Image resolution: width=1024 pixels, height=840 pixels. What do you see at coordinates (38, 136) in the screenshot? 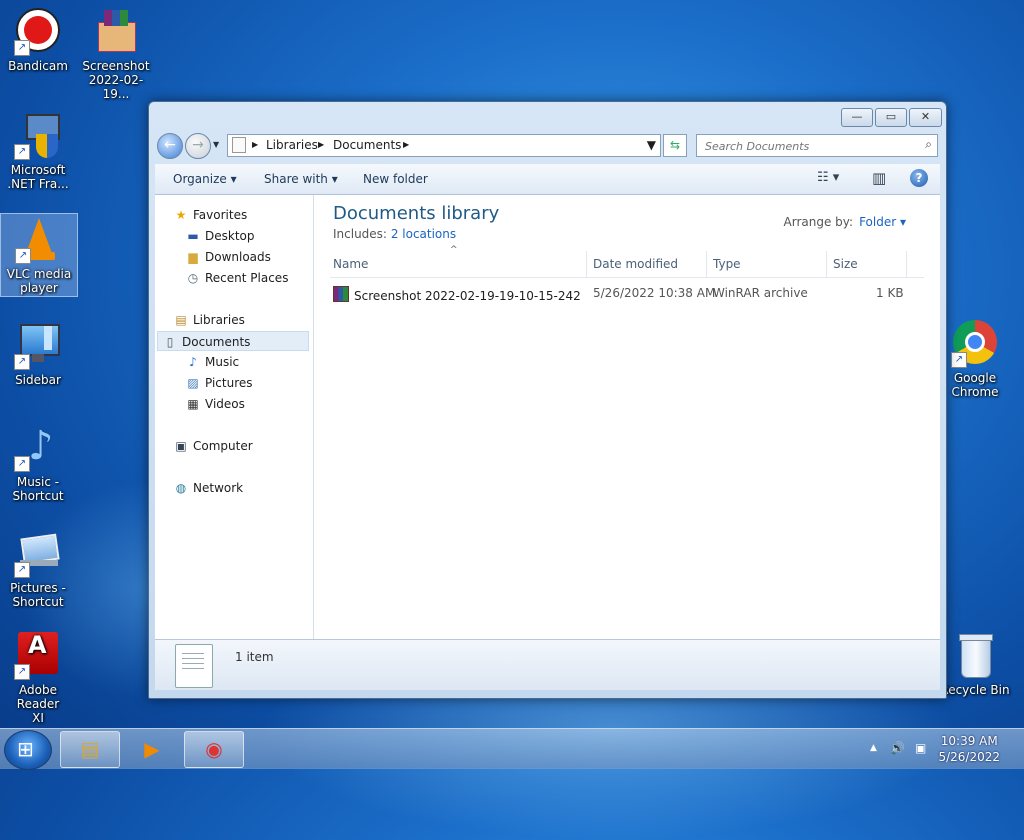
I see `dotnet-installer-icon: ↗` at bounding box center [38, 136].